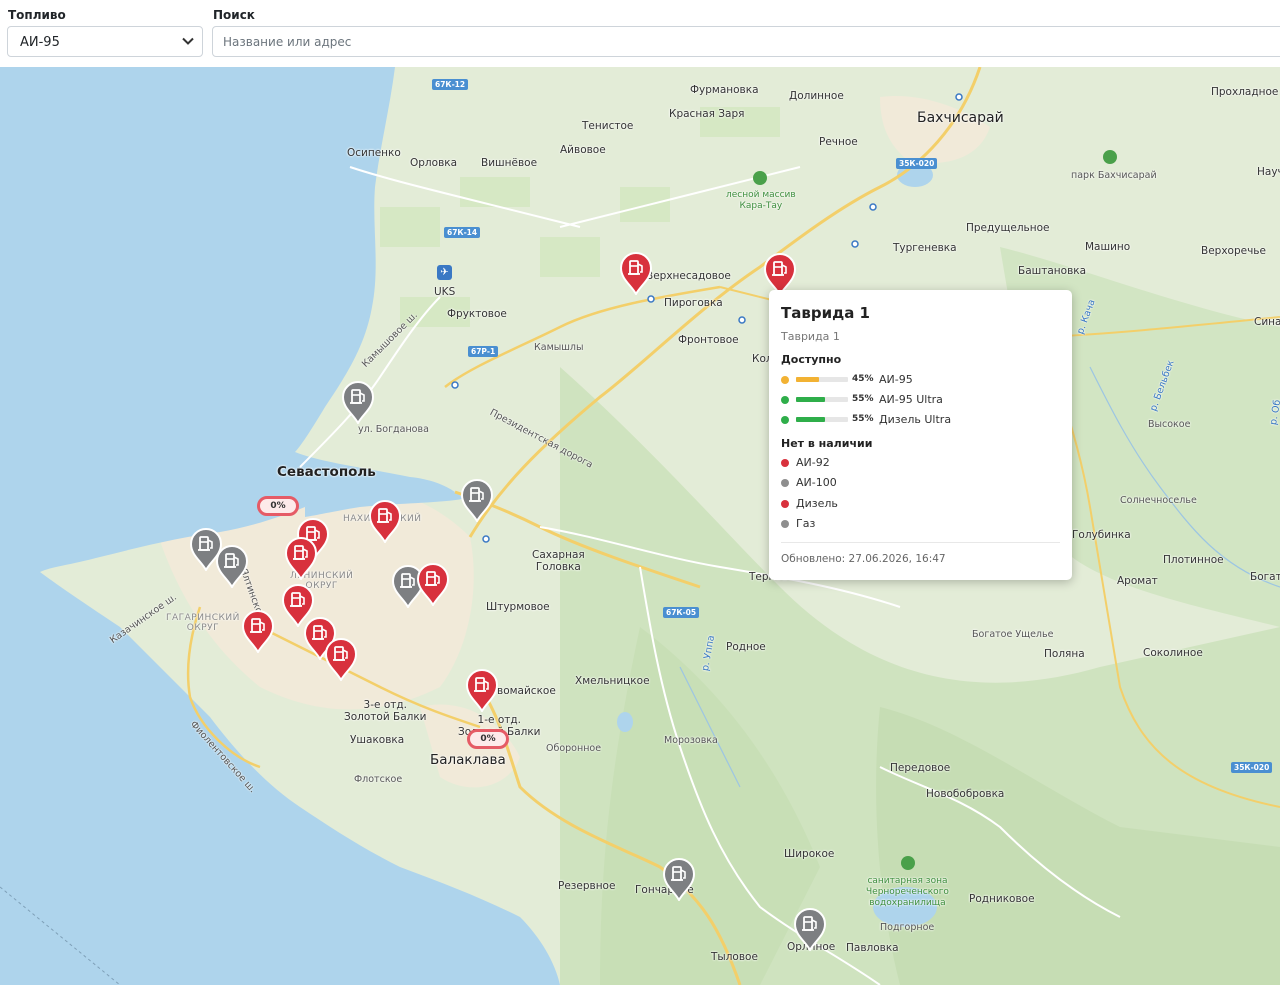 The height and width of the screenshot is (985, 1280). I want to click on map-label: Сина, so click(1267, 322).